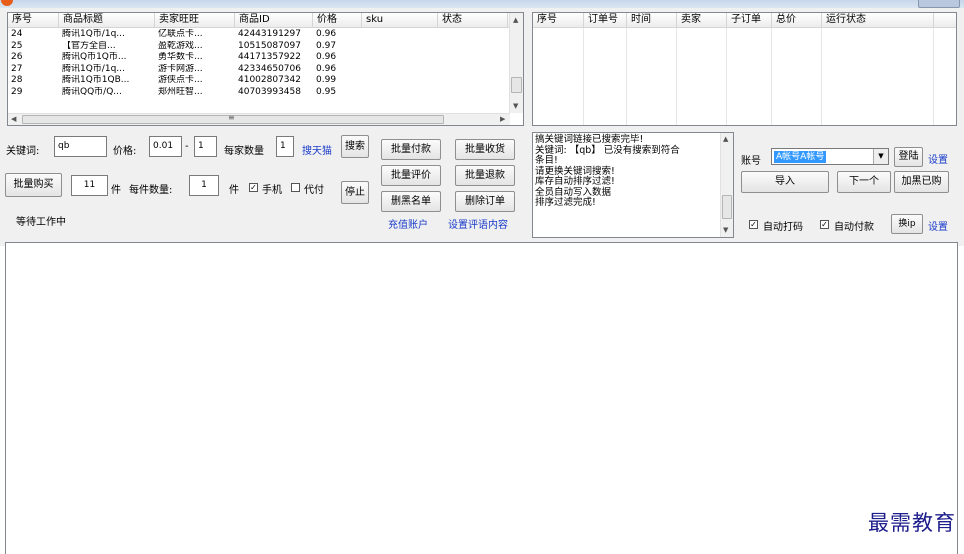  What do you see at coordinates (908, 157) in the screenshot?
I see `login-button: 登陆` at bounding box center [908, 157].